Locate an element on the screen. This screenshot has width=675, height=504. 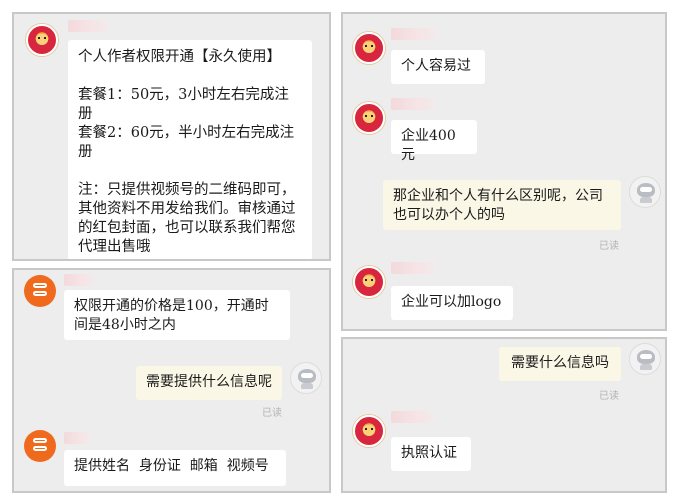
chat-panel-bottom-right: 需要什么信息吗 已读 执照认证 is located at coordinates (504, 415).